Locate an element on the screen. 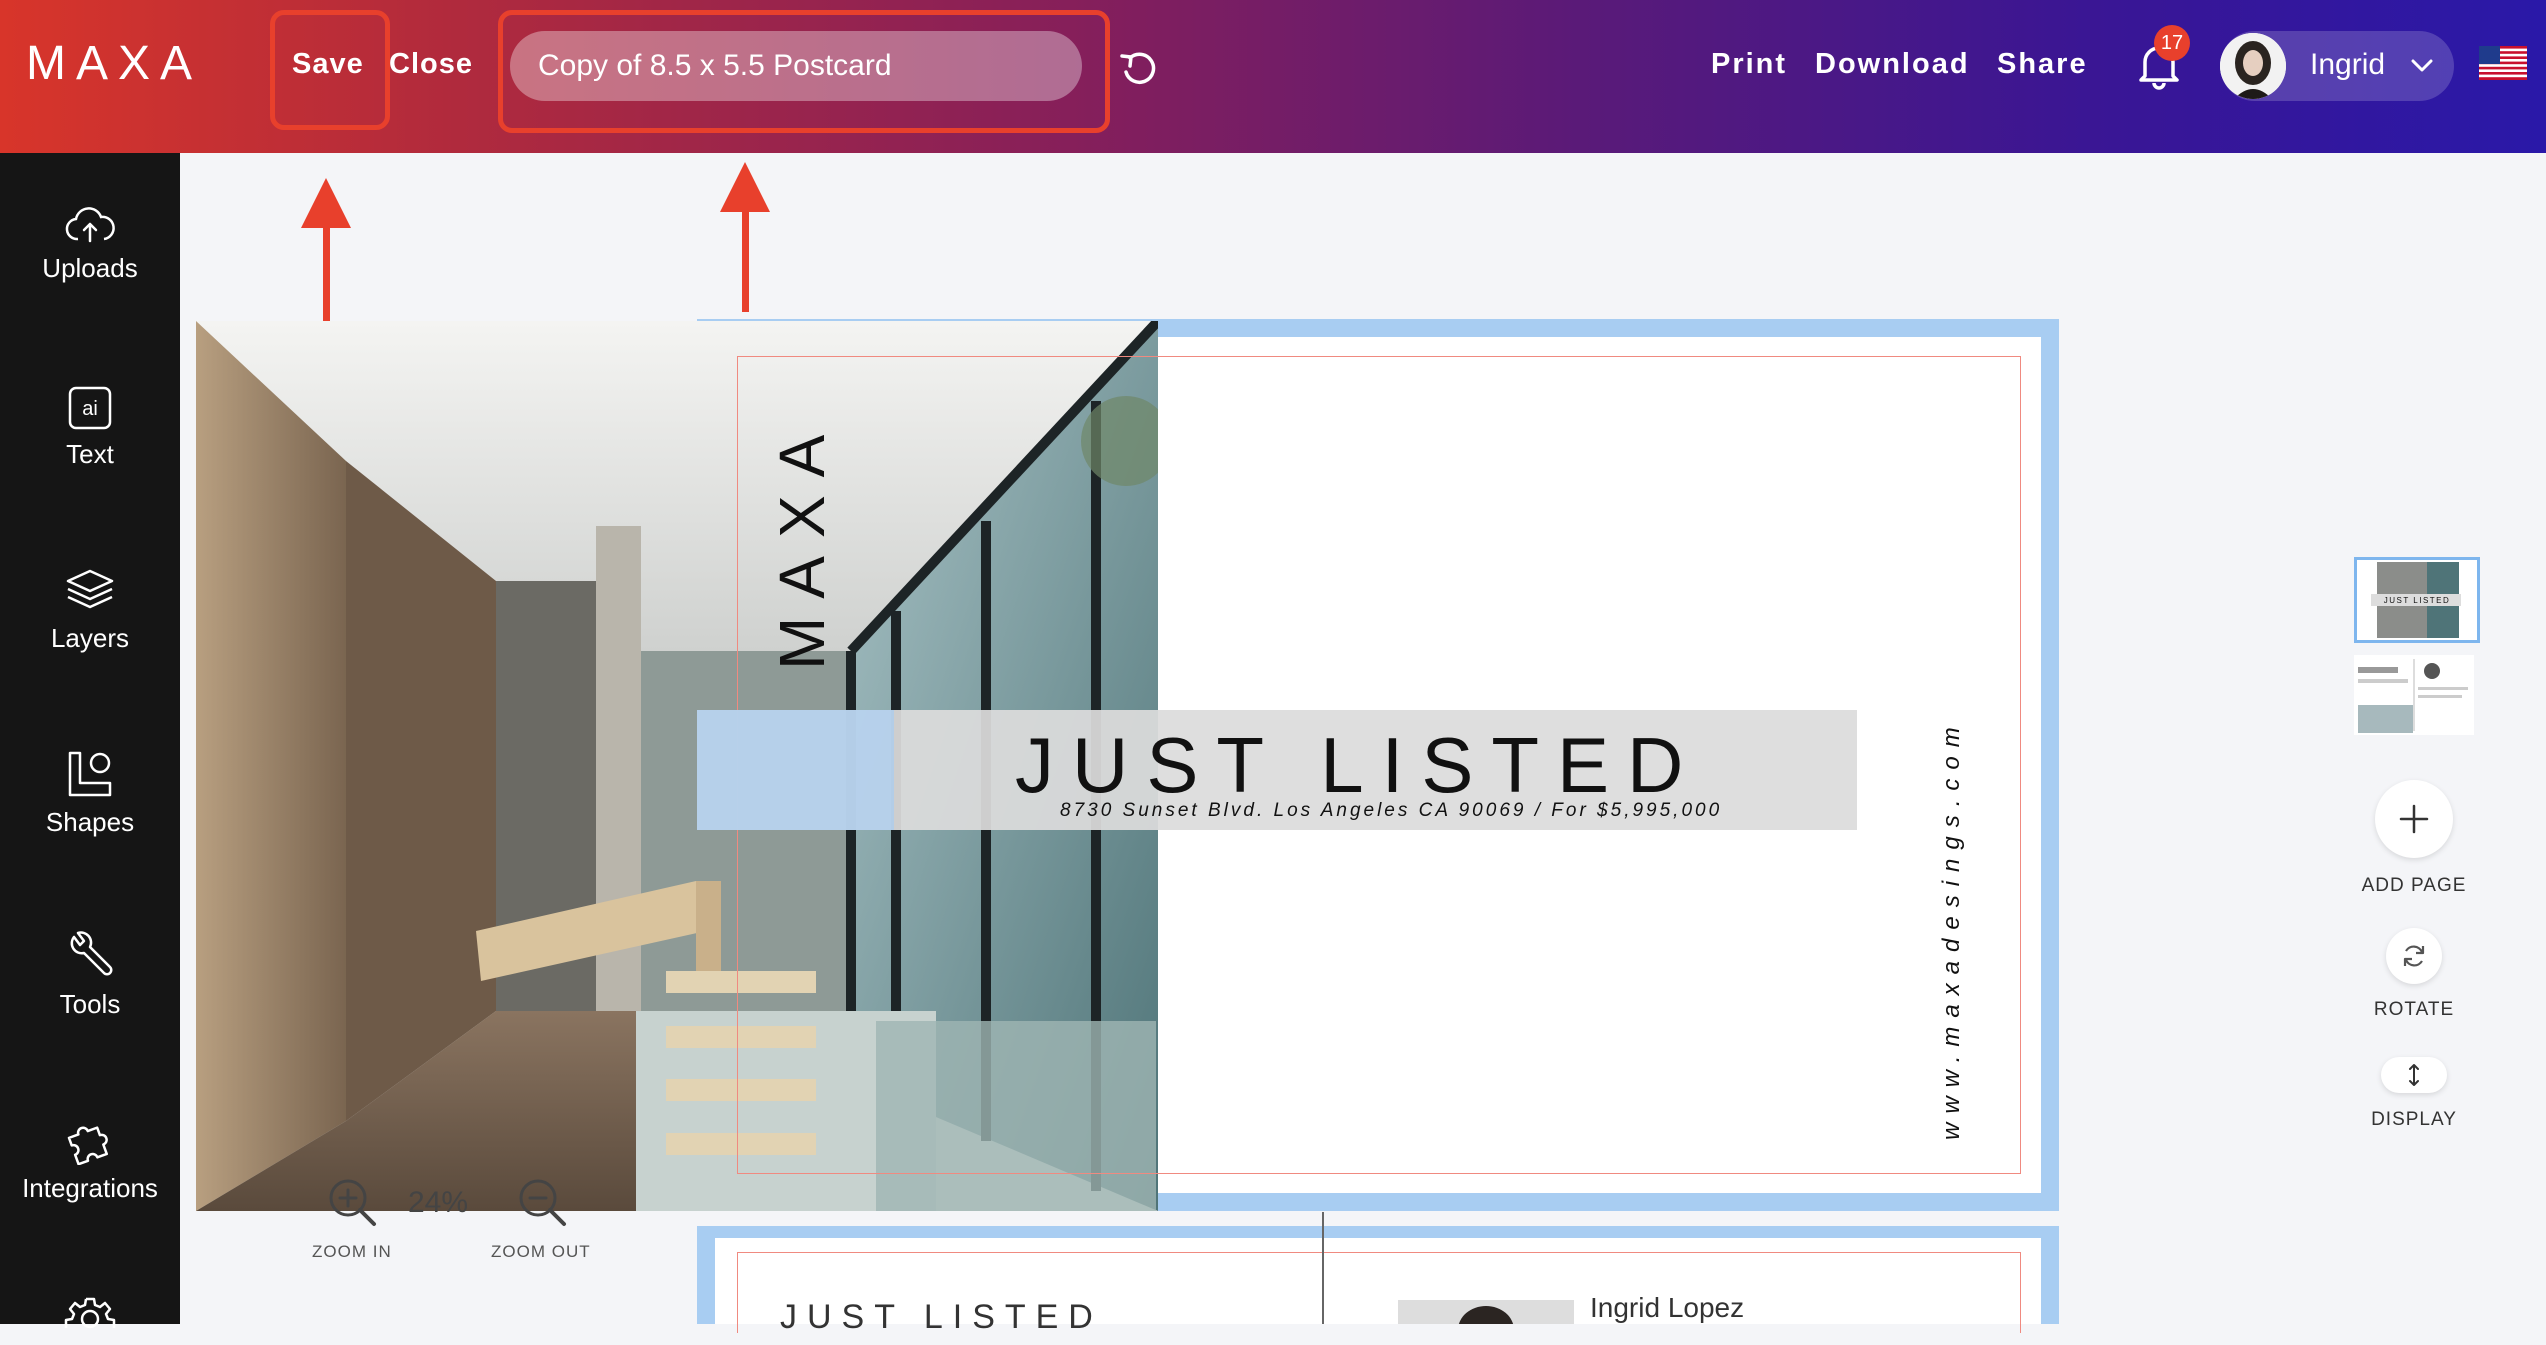 This screenshot has width=2546, height=1345. share-link: Share is located at coordinates (2042, 64).